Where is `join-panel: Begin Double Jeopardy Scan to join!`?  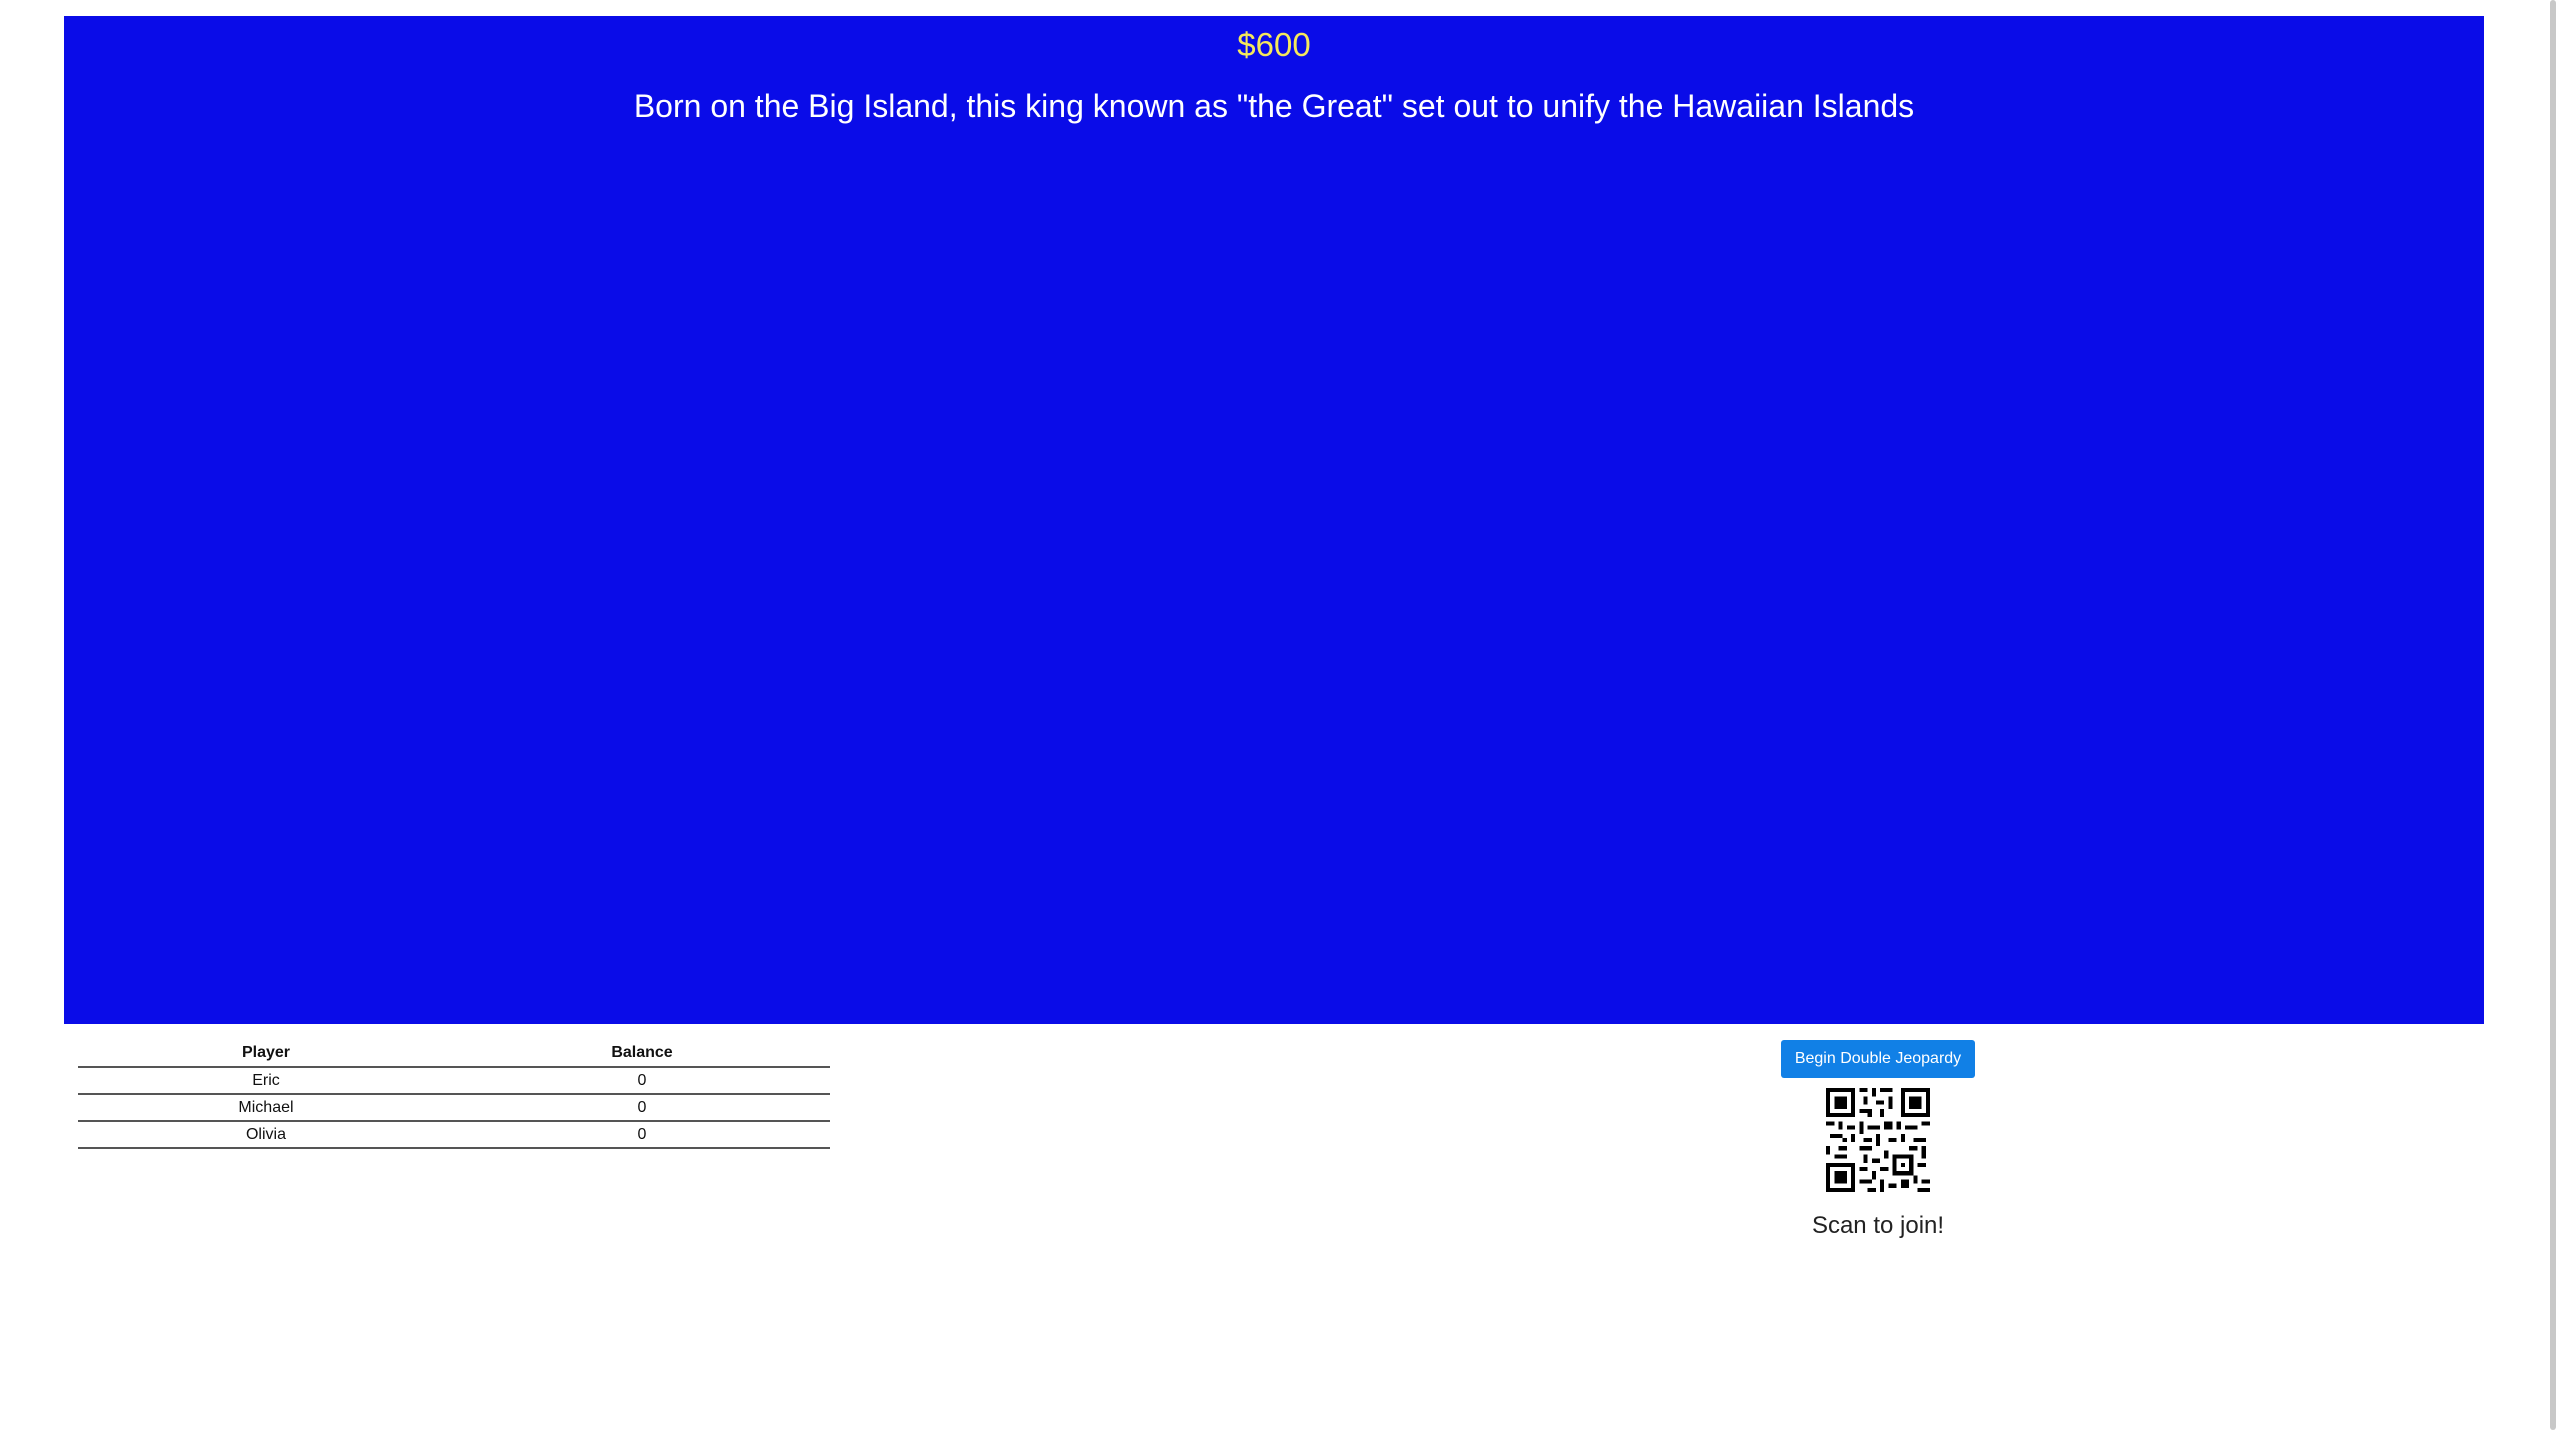
join-panel: Begin Double Jeopardy Scan to join! is located at coordinates (1878, 1140).